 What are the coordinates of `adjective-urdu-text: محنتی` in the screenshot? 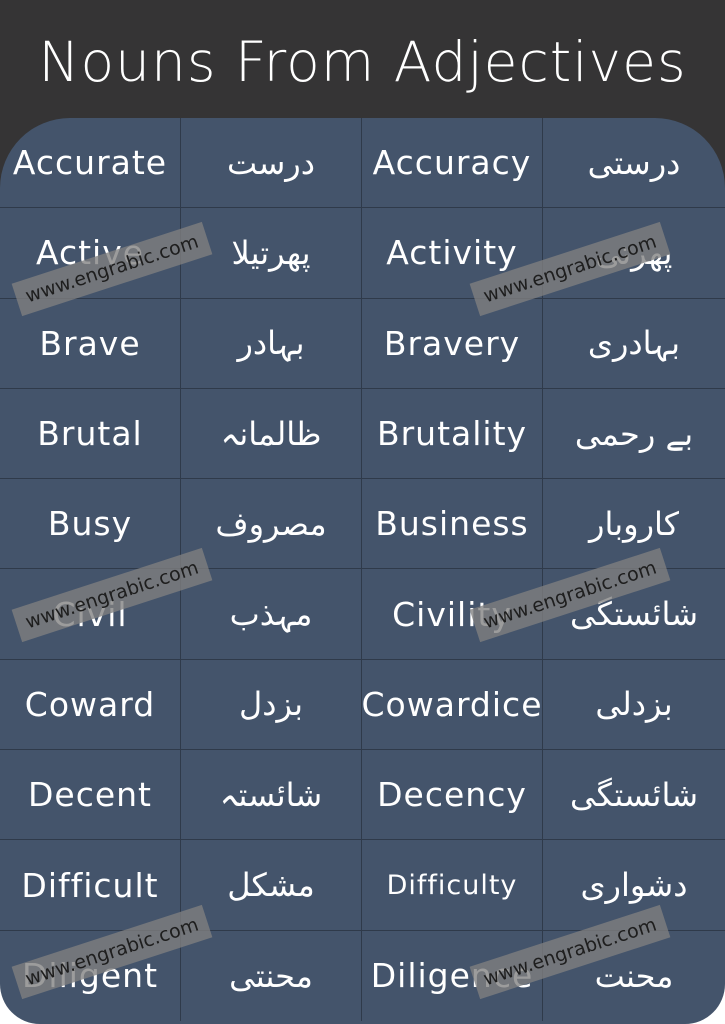 It's located at (271, 975).